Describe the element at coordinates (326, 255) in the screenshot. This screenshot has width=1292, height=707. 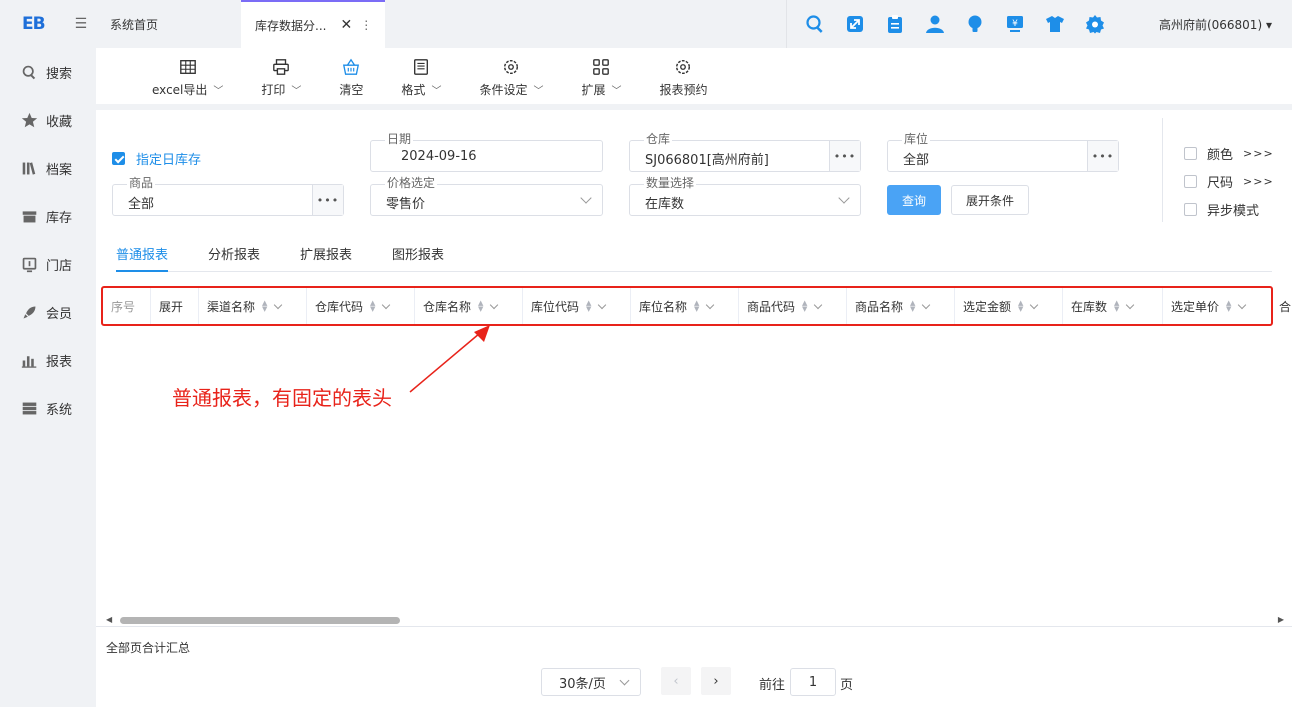
I see `tab-extended-report: 扩展报表` at that location.